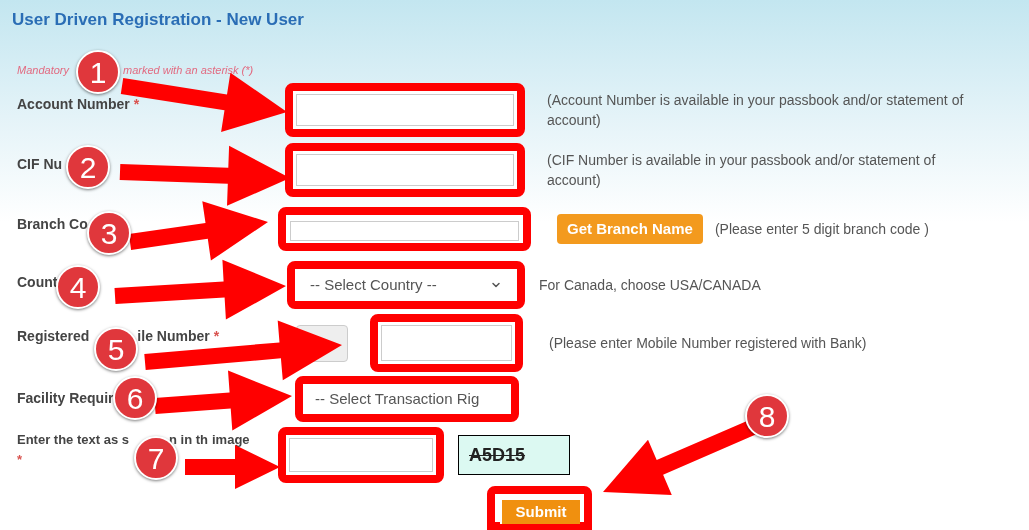 This screenshot has height=530, width=1029. I want to click on captcha-image: A5D15, so click(514, 455).